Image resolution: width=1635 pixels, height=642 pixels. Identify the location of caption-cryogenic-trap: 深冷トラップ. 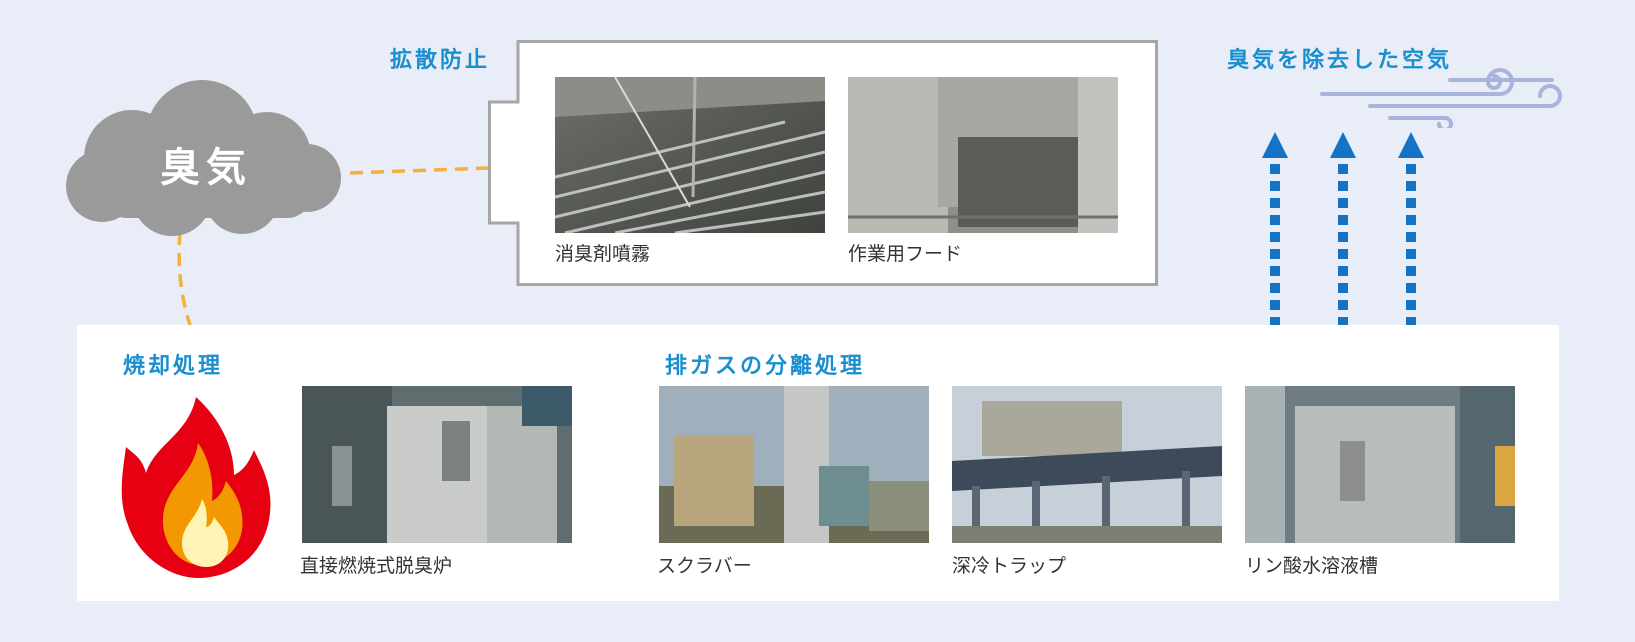
(1009, 566).